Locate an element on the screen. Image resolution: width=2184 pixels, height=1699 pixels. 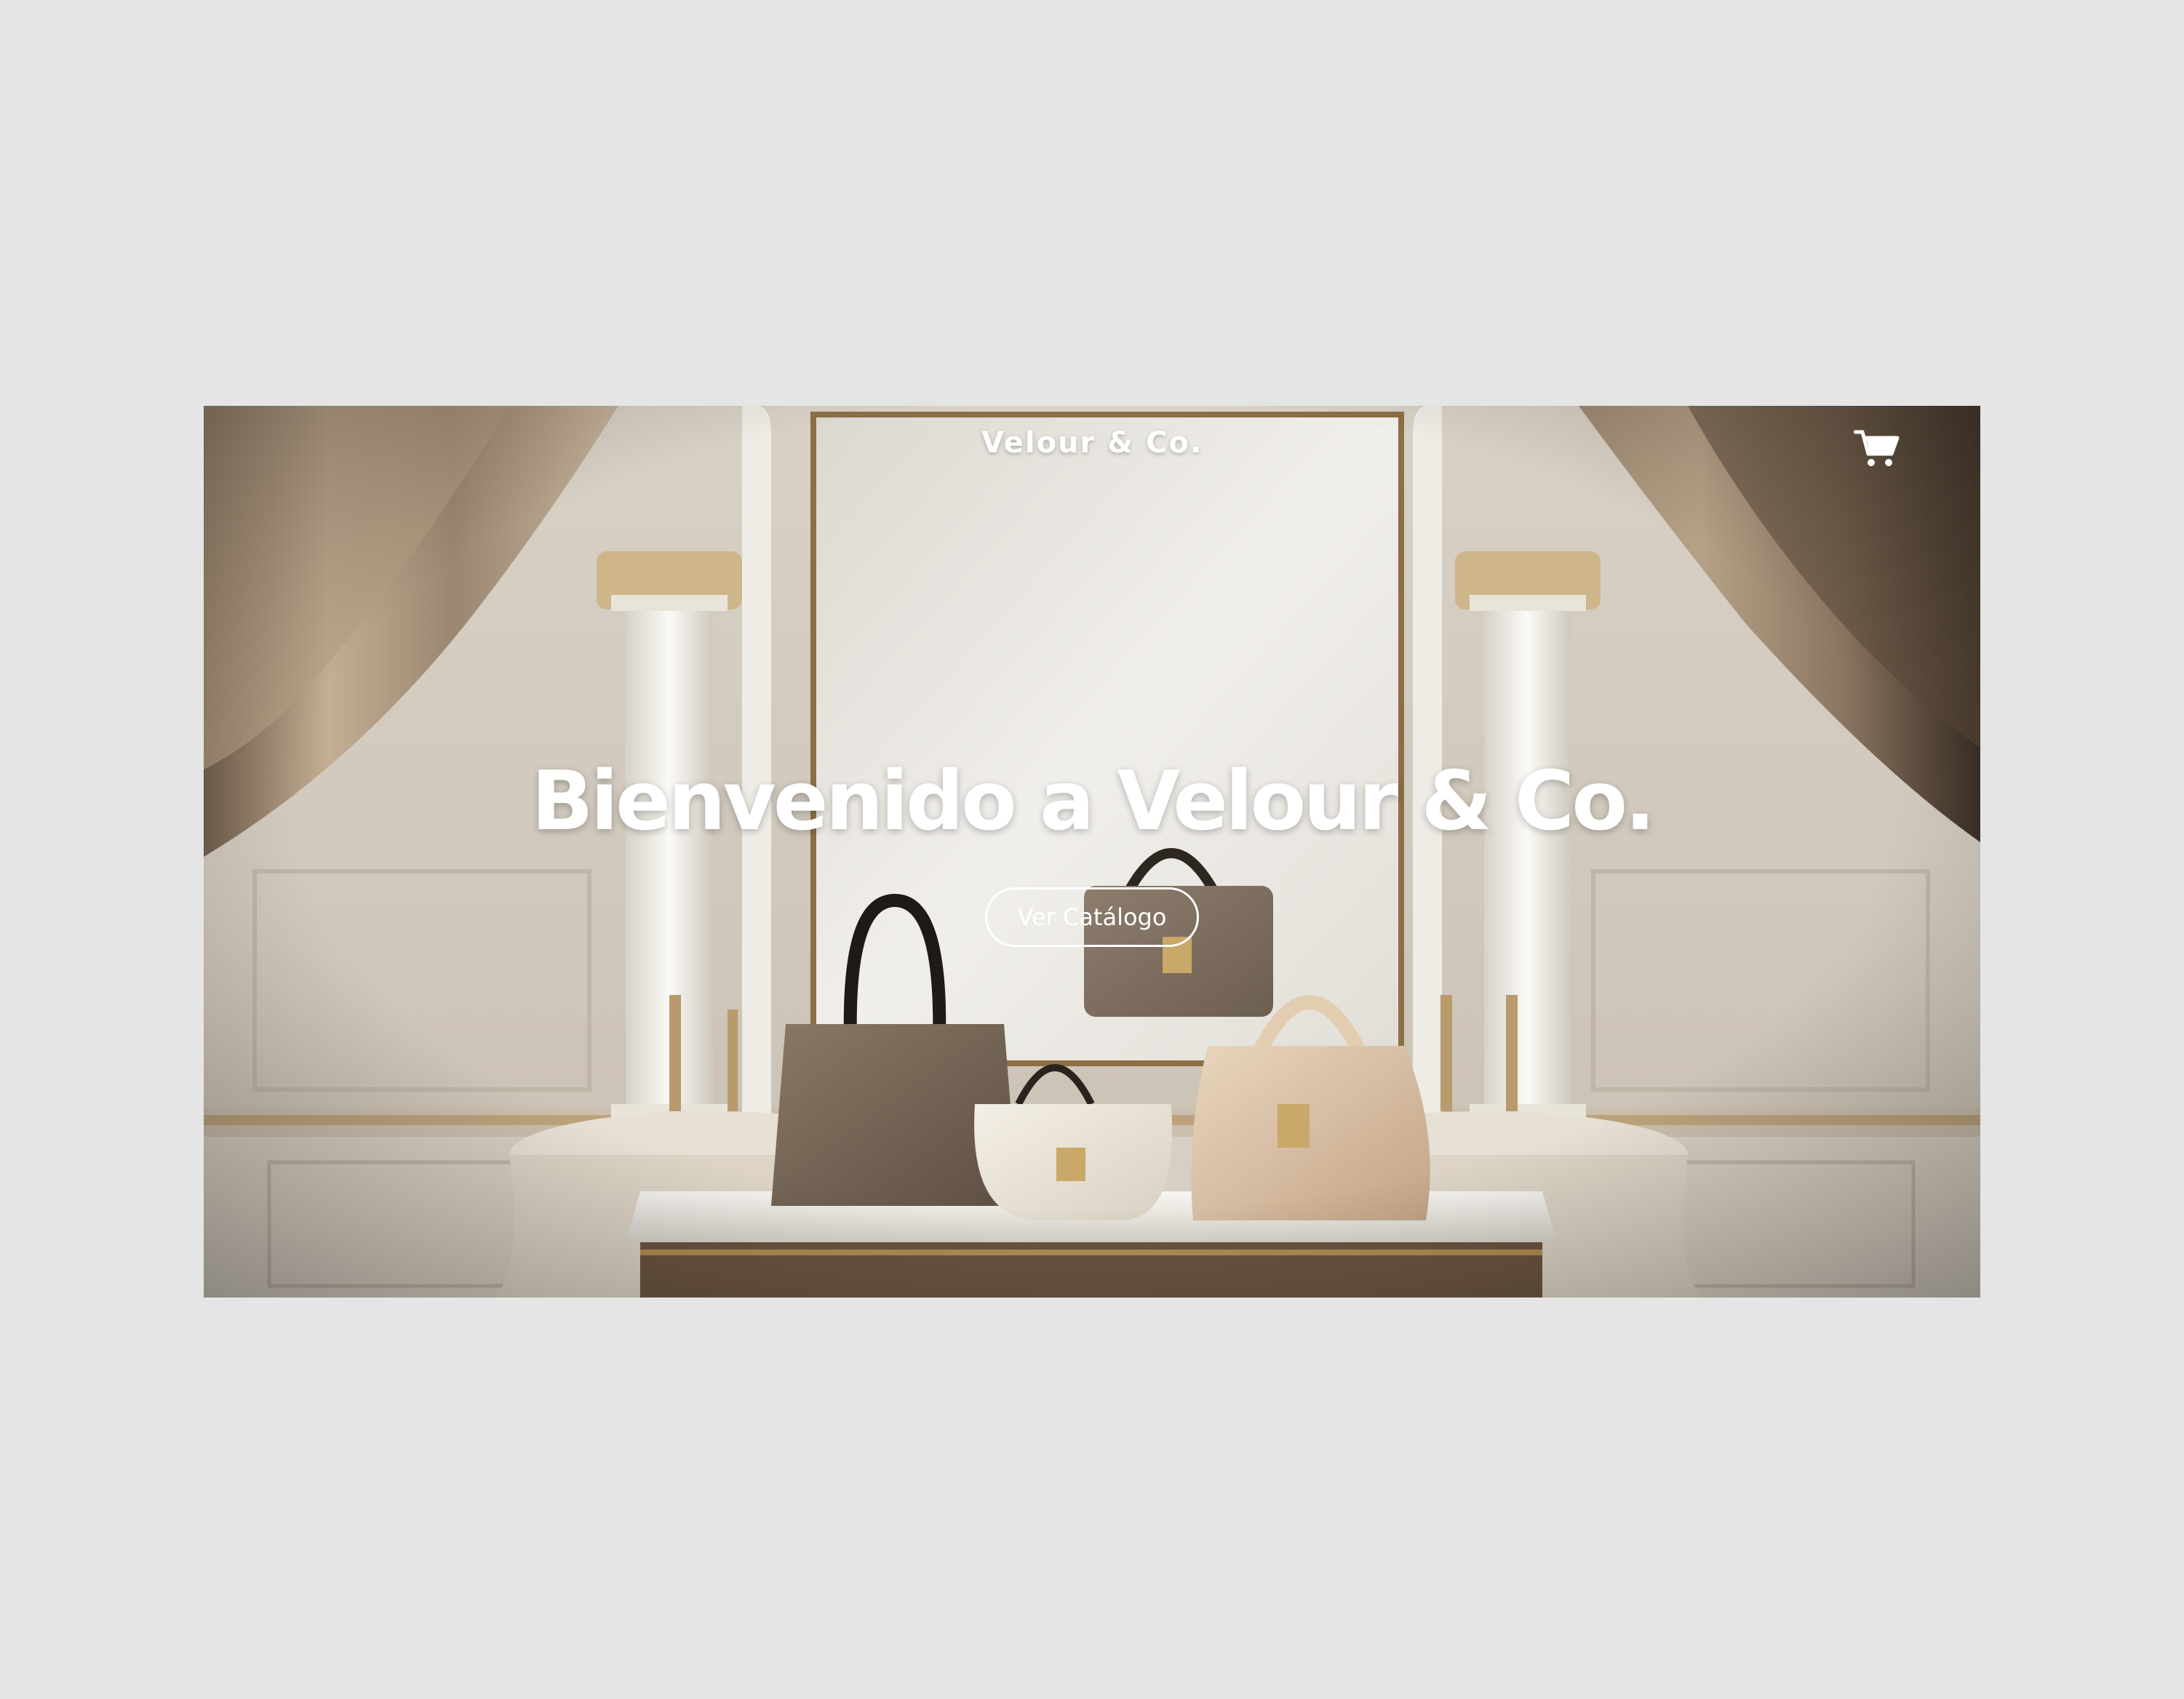
hero-headline: Bienvenido a Velour & Co. is located at coordinates (1093, 801).